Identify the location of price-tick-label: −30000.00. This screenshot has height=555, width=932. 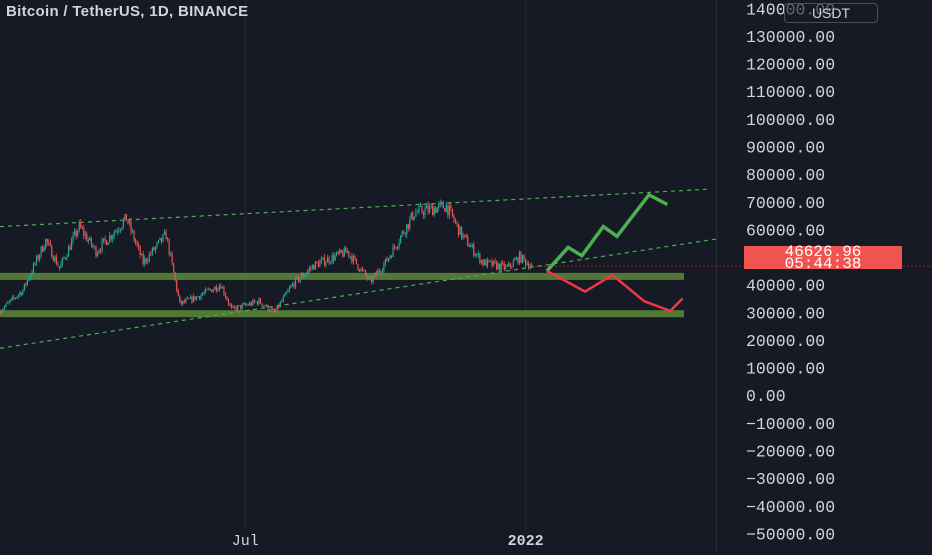
(790, 479).